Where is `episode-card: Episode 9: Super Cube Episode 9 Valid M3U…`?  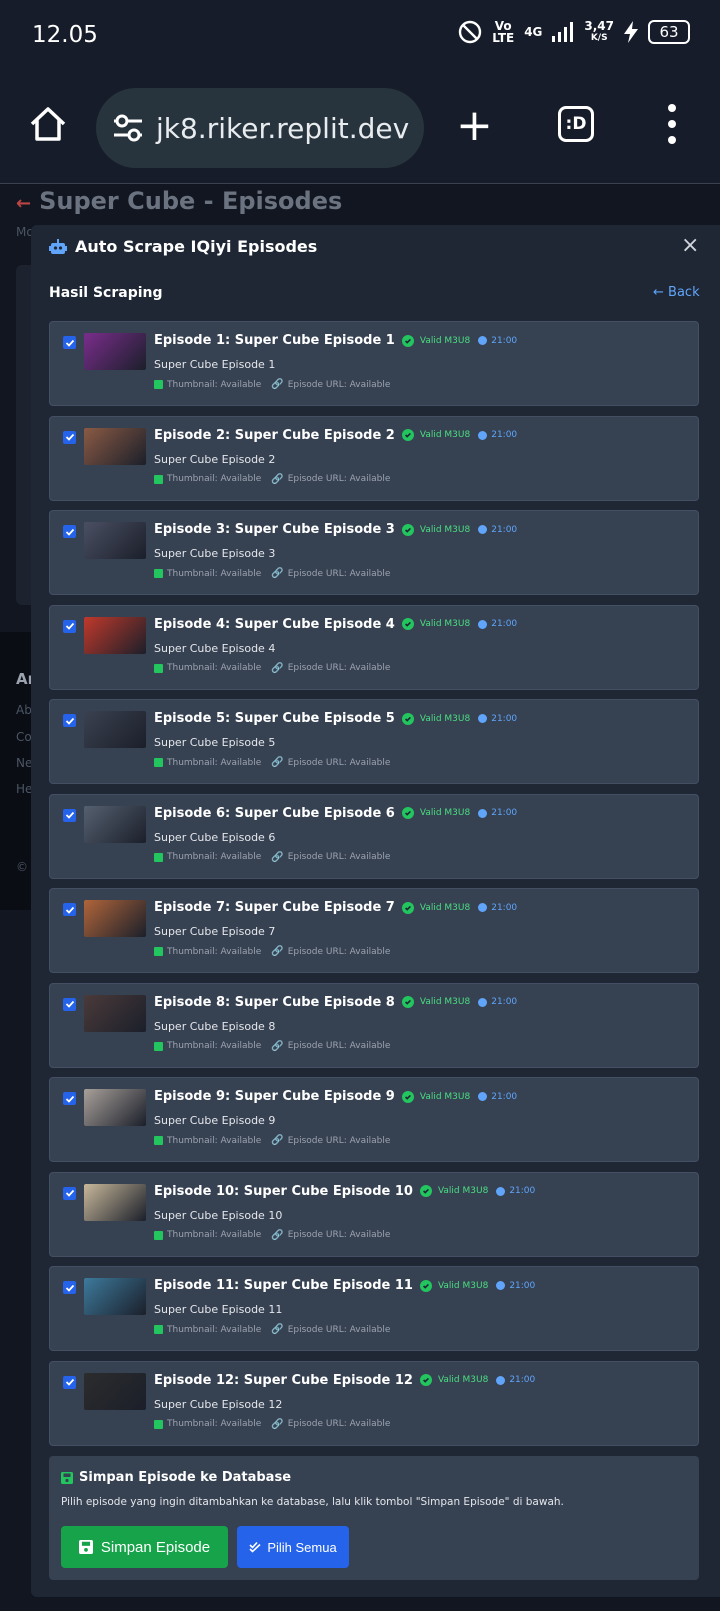
episode-card: Episode 9: Super Cube Episode 9 Valid M3U… is located at coordinates (374, 1119).